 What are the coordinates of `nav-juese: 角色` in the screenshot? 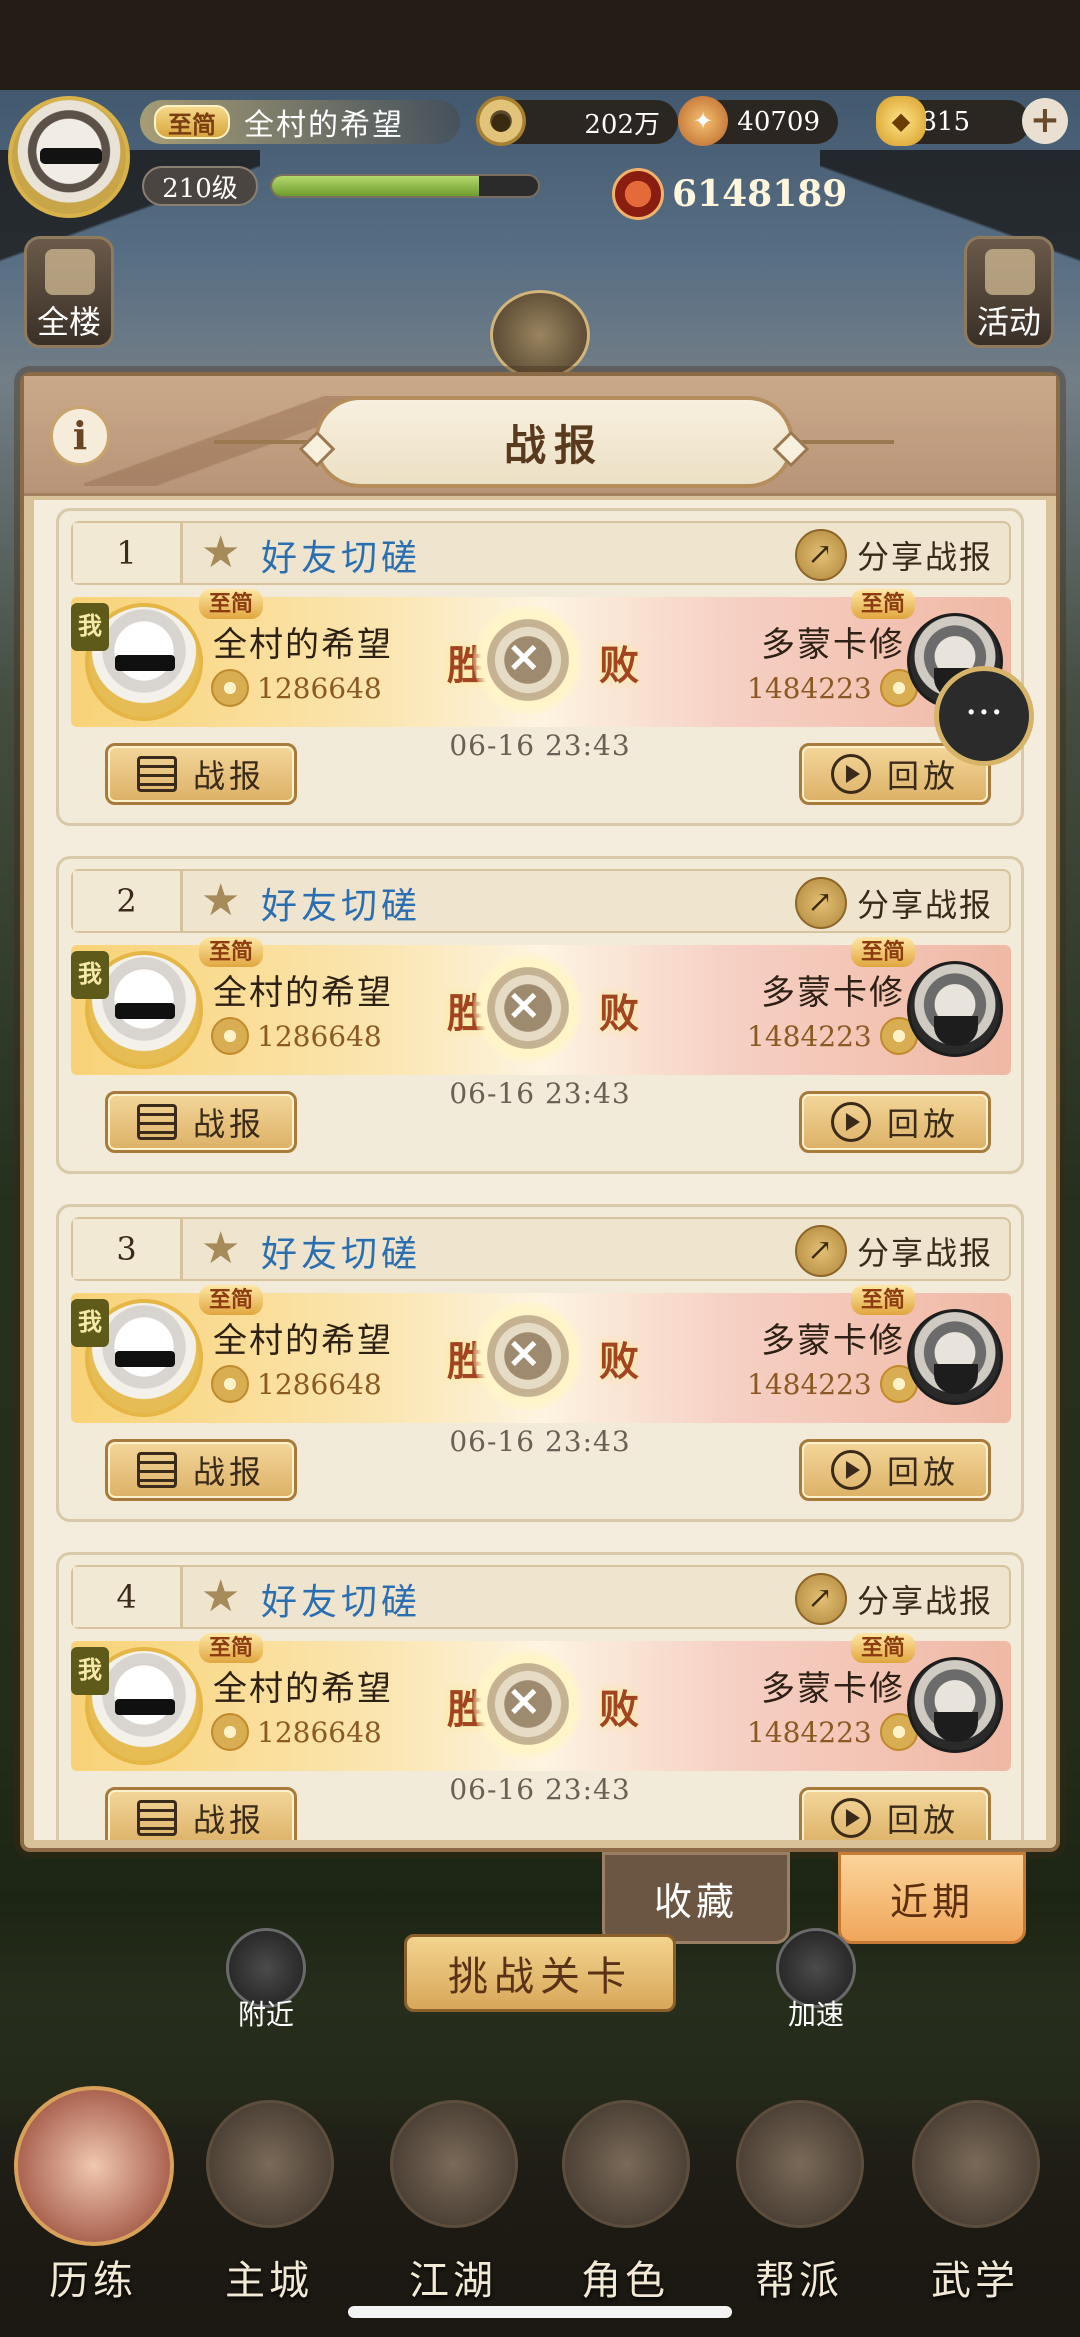 It's located at (625, 2210).